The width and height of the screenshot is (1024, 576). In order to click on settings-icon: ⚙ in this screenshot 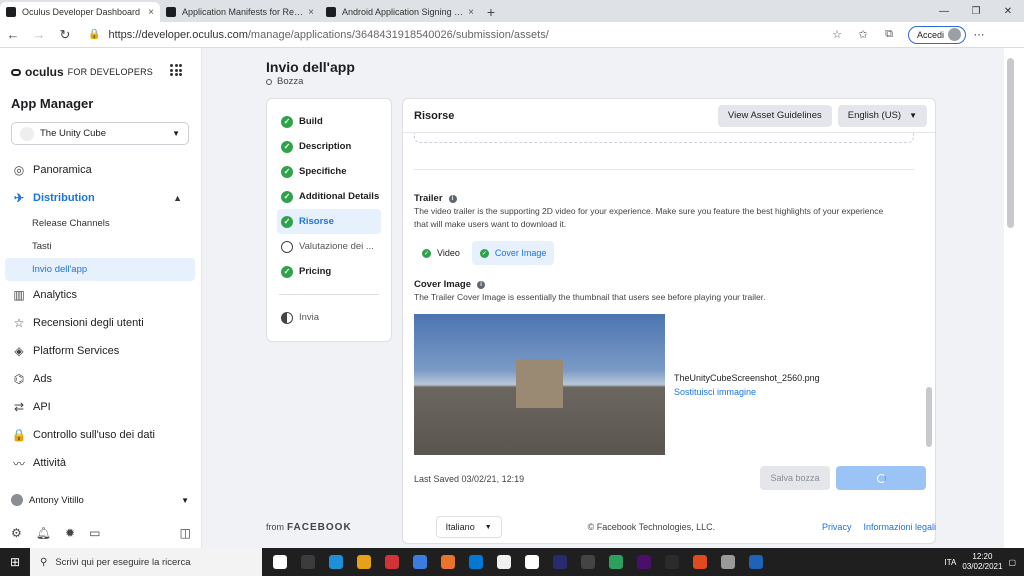, I will do `click(16, 533)`.